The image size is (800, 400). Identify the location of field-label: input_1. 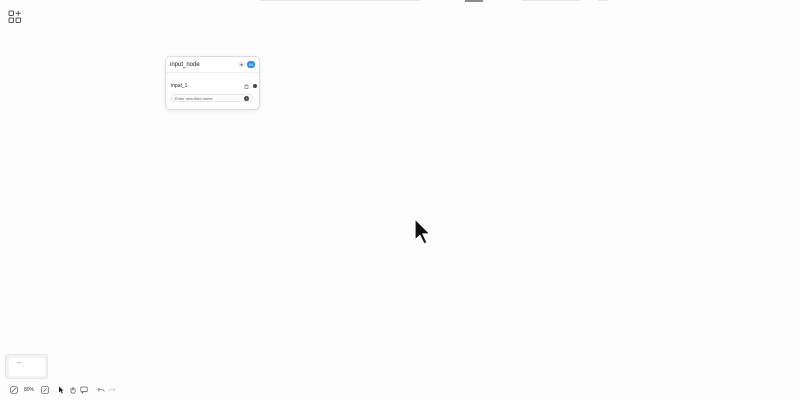
(179, 86).